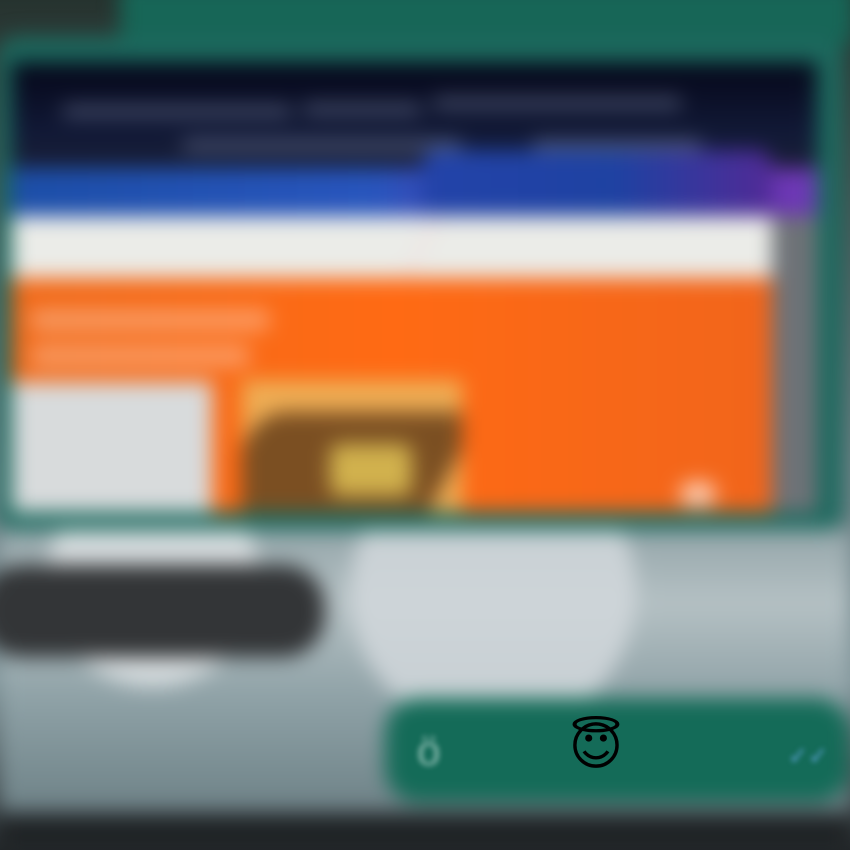 The image size is (850, 850). Describe the element at coordinates (112, 447) in the screenshot. I see `shared-image-left-card` at that location.